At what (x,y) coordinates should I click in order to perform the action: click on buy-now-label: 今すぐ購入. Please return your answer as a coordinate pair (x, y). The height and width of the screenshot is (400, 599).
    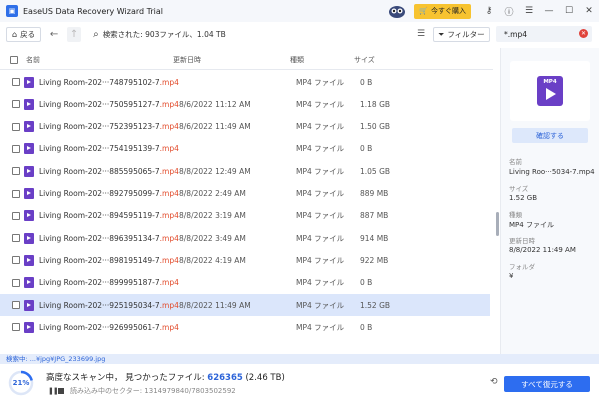
    Looking at the image, I should click on (448, 11).